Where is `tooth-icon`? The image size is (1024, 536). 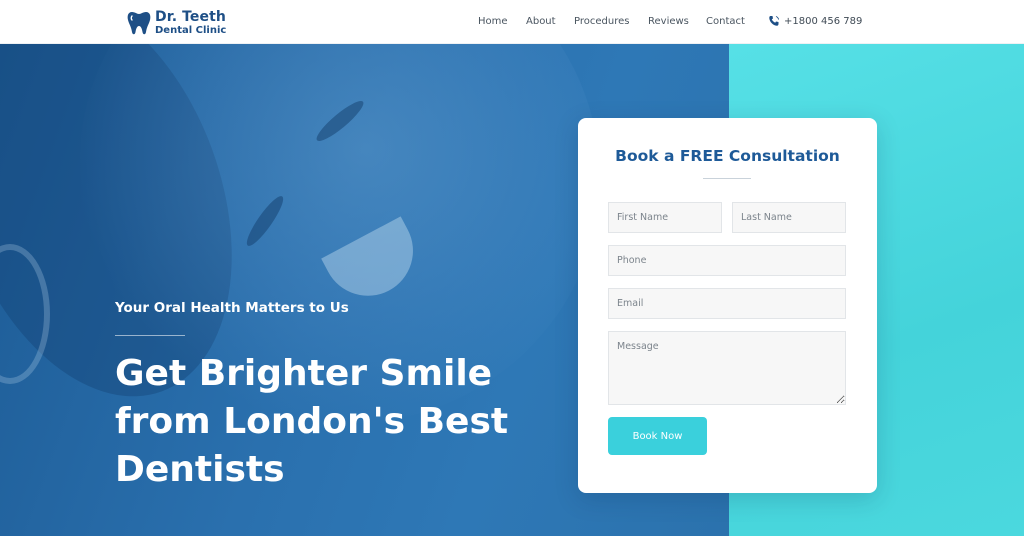
tooth-icon is located at coordinates (139, 23).